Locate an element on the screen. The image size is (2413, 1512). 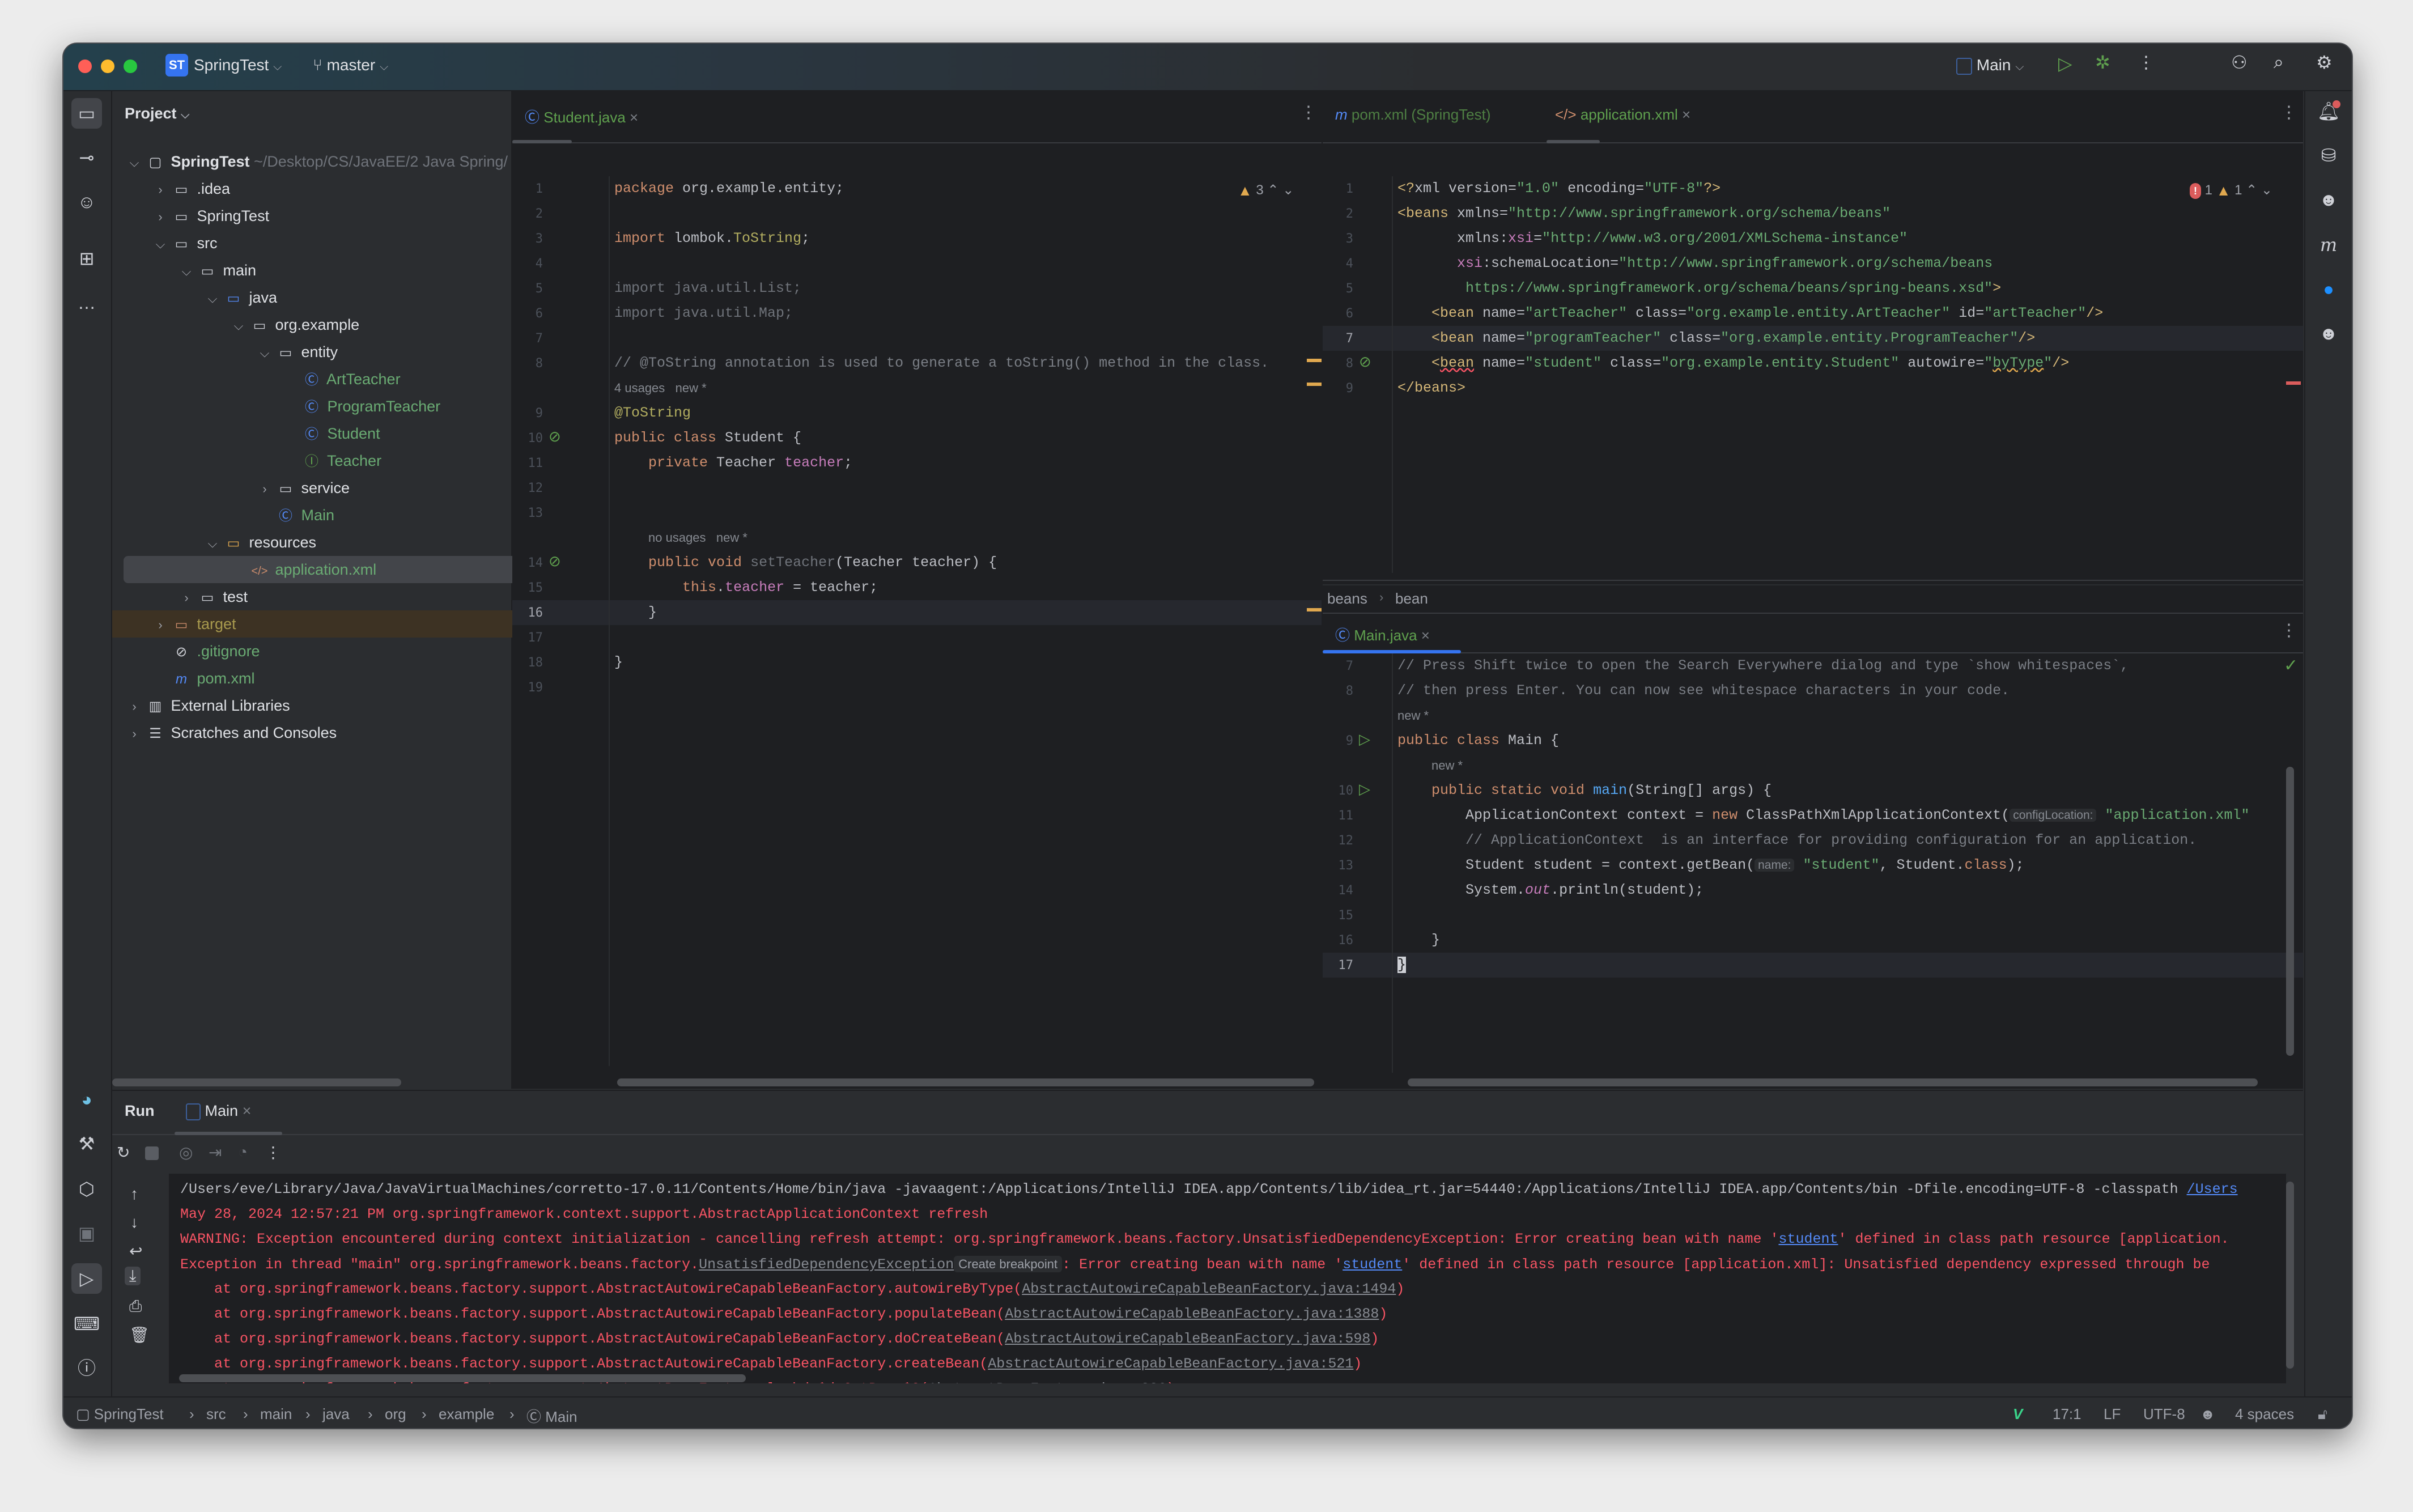
status-breadcrumb-item: ▢ SpringTest is located at coordinates (120, 1414).